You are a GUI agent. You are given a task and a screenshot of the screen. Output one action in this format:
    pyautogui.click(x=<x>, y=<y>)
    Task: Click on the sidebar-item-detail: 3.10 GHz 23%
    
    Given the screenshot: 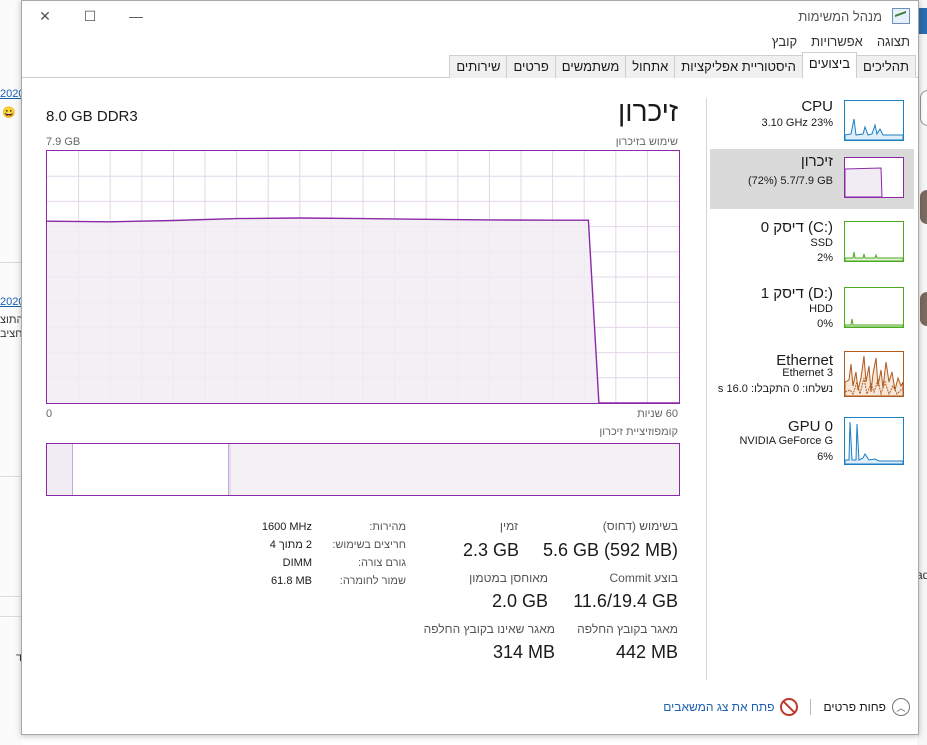 What is the action you would take?
    pyautogui.click(x=797, y=123)
    